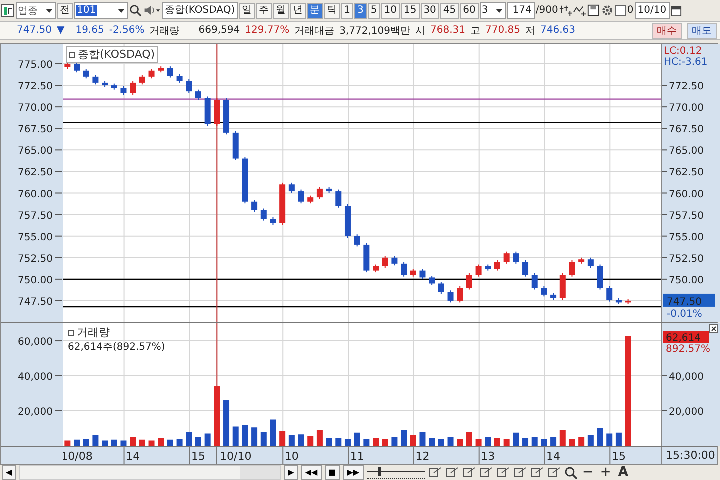 The image size is (720, 480). I want to click on interval-tab: 30, so click(430, 10).